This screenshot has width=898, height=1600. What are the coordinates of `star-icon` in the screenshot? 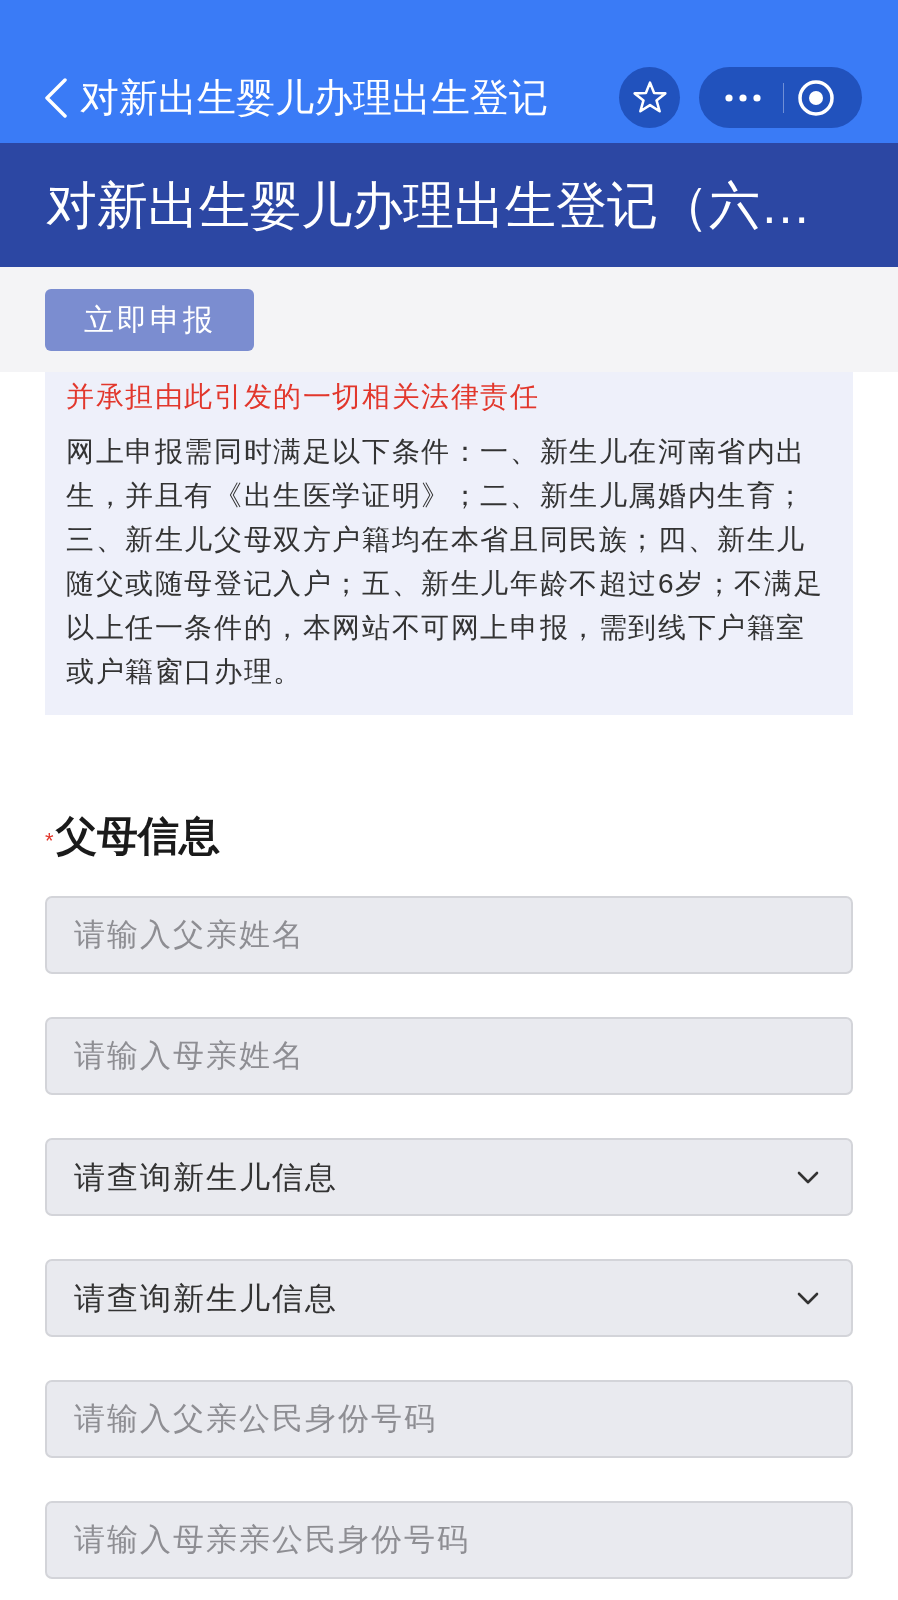 It's located at (649, 97).